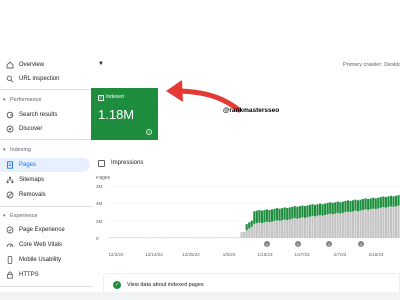 This screenshot has height=300, width=400. What do you see at coordinates (39, 79) in the screenshot?
I see `sidebar-item-label: URL inspection` at bounding box center [39, 79].